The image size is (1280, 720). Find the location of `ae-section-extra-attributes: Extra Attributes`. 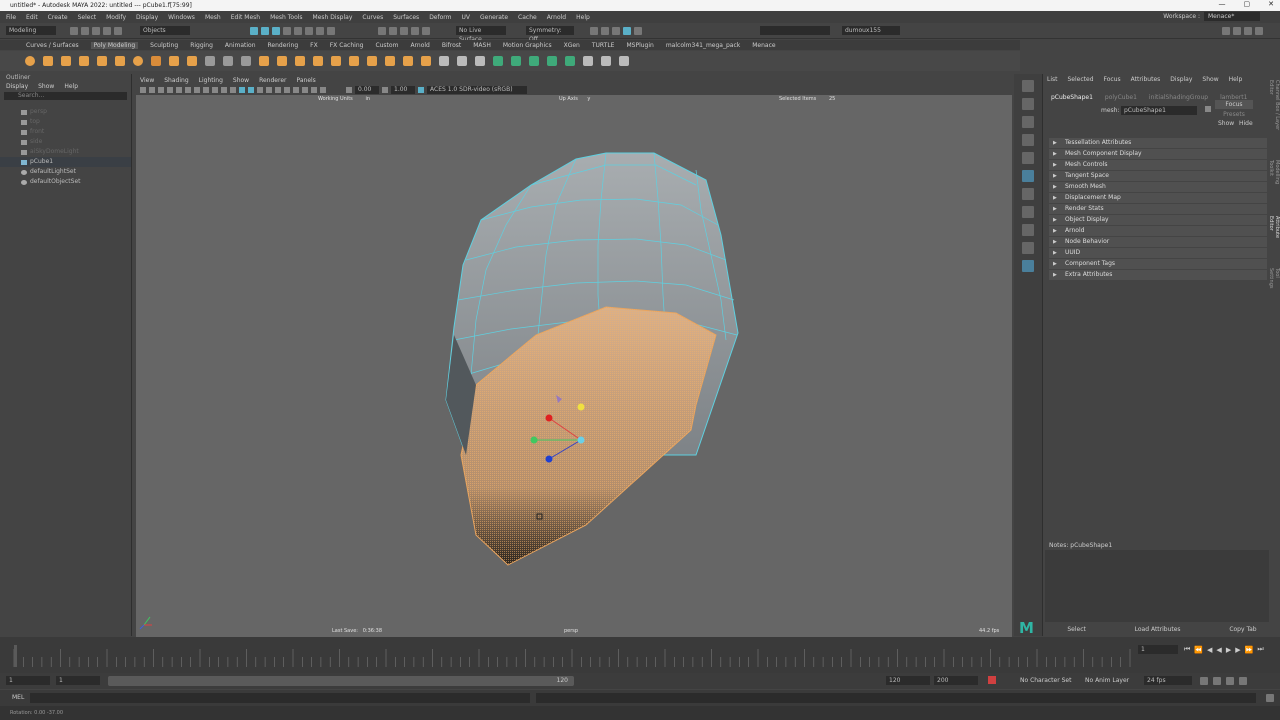

ae-section-extra-attributes: Extra Attributes is located at coordinates (1158, 275).